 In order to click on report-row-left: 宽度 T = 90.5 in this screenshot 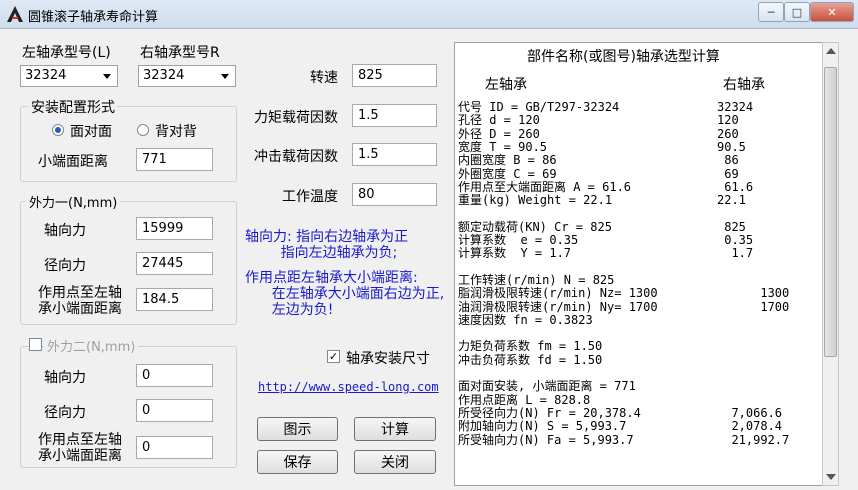, I will do `click(503, 146)`.